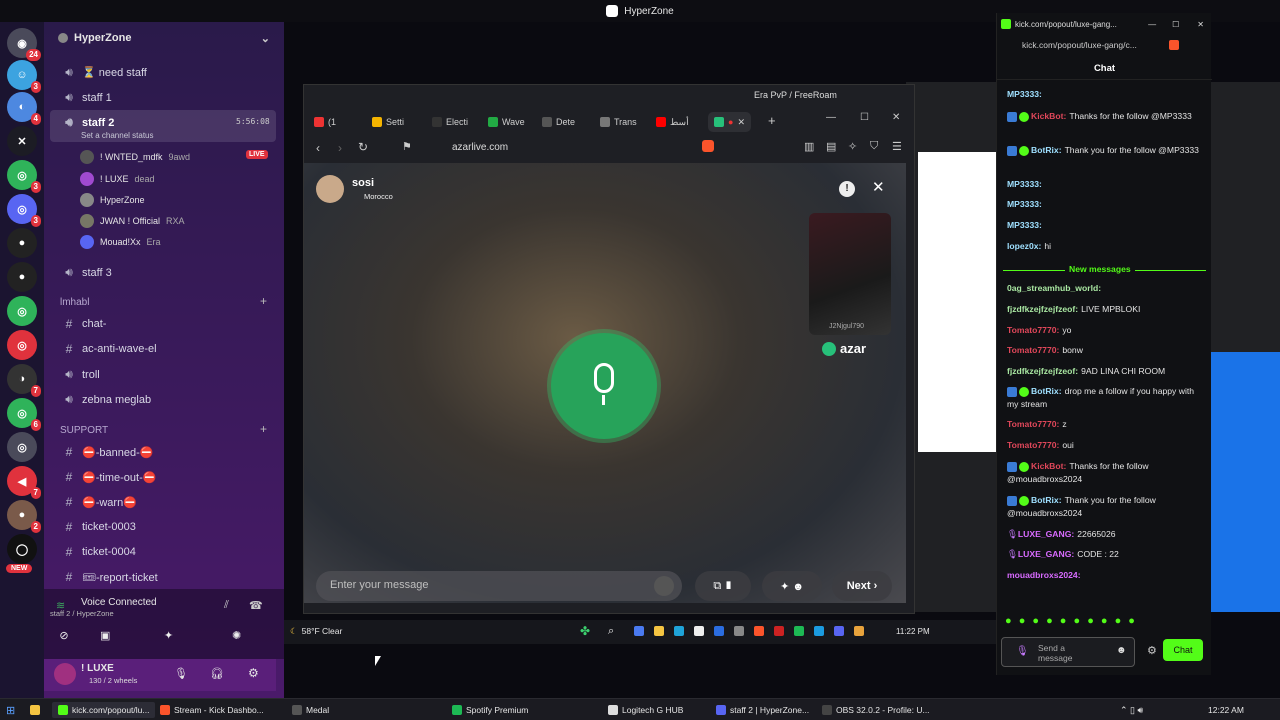 This screenshot has height=720, width=1280. What do you see at coordinates (363, 147) in the screenshot?
I see `reload-icon: ↻` at bounding box center [363, 147].